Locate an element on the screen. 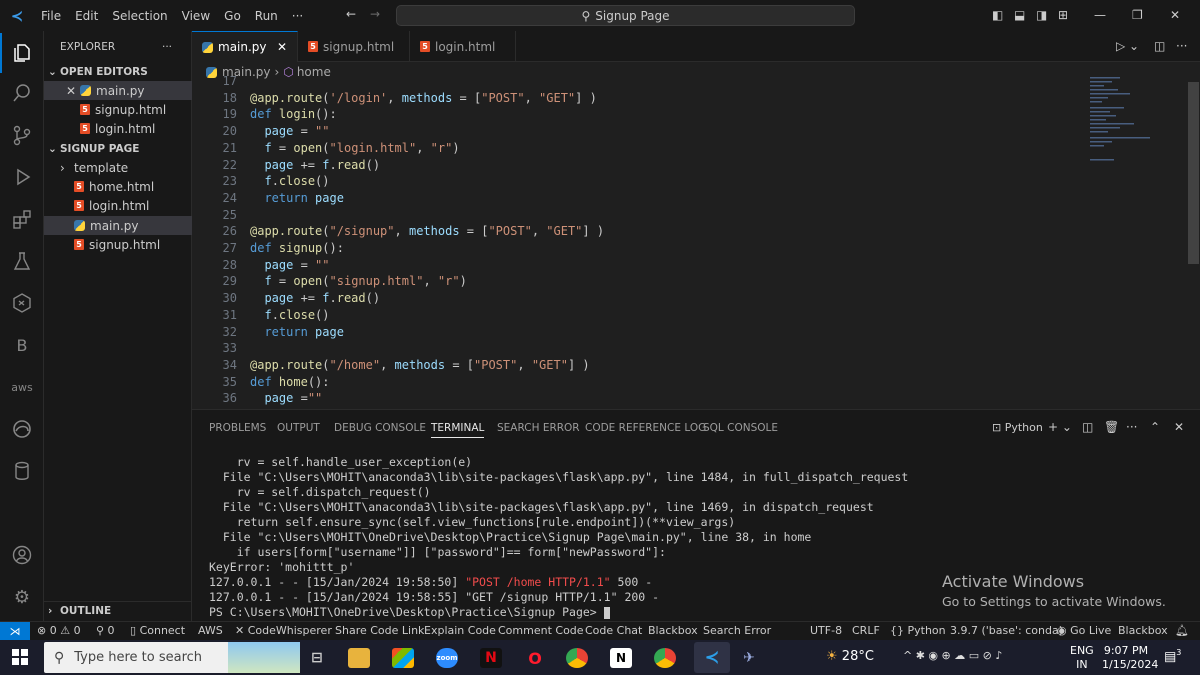 The image size is (1200, 675). bell-icon: 🔔︎ is located at coordinates (1182, 630).